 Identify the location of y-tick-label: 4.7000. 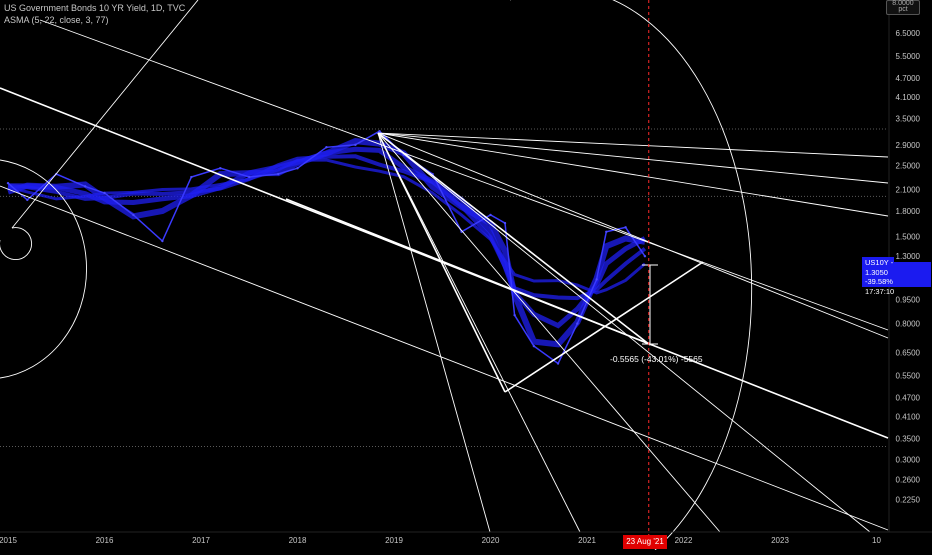
(908, 78).